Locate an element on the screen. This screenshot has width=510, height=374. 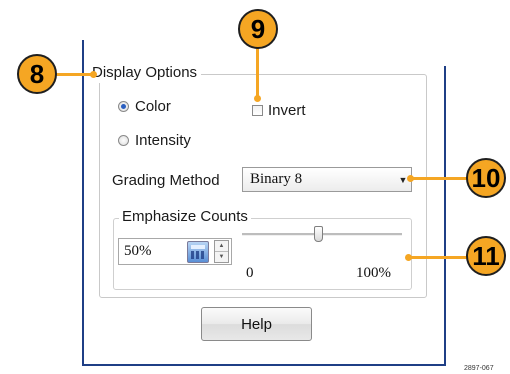
callout-9-leader is located at coordinates (257, 70).